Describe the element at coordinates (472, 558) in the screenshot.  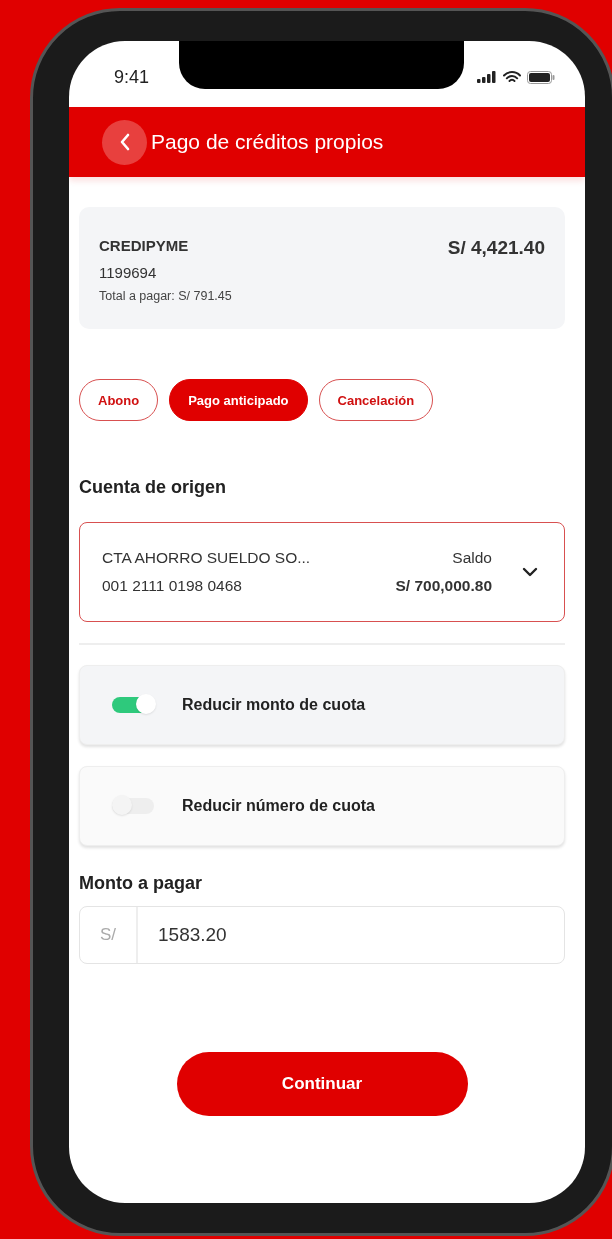
I see `balance-label: Saldo` at that location.